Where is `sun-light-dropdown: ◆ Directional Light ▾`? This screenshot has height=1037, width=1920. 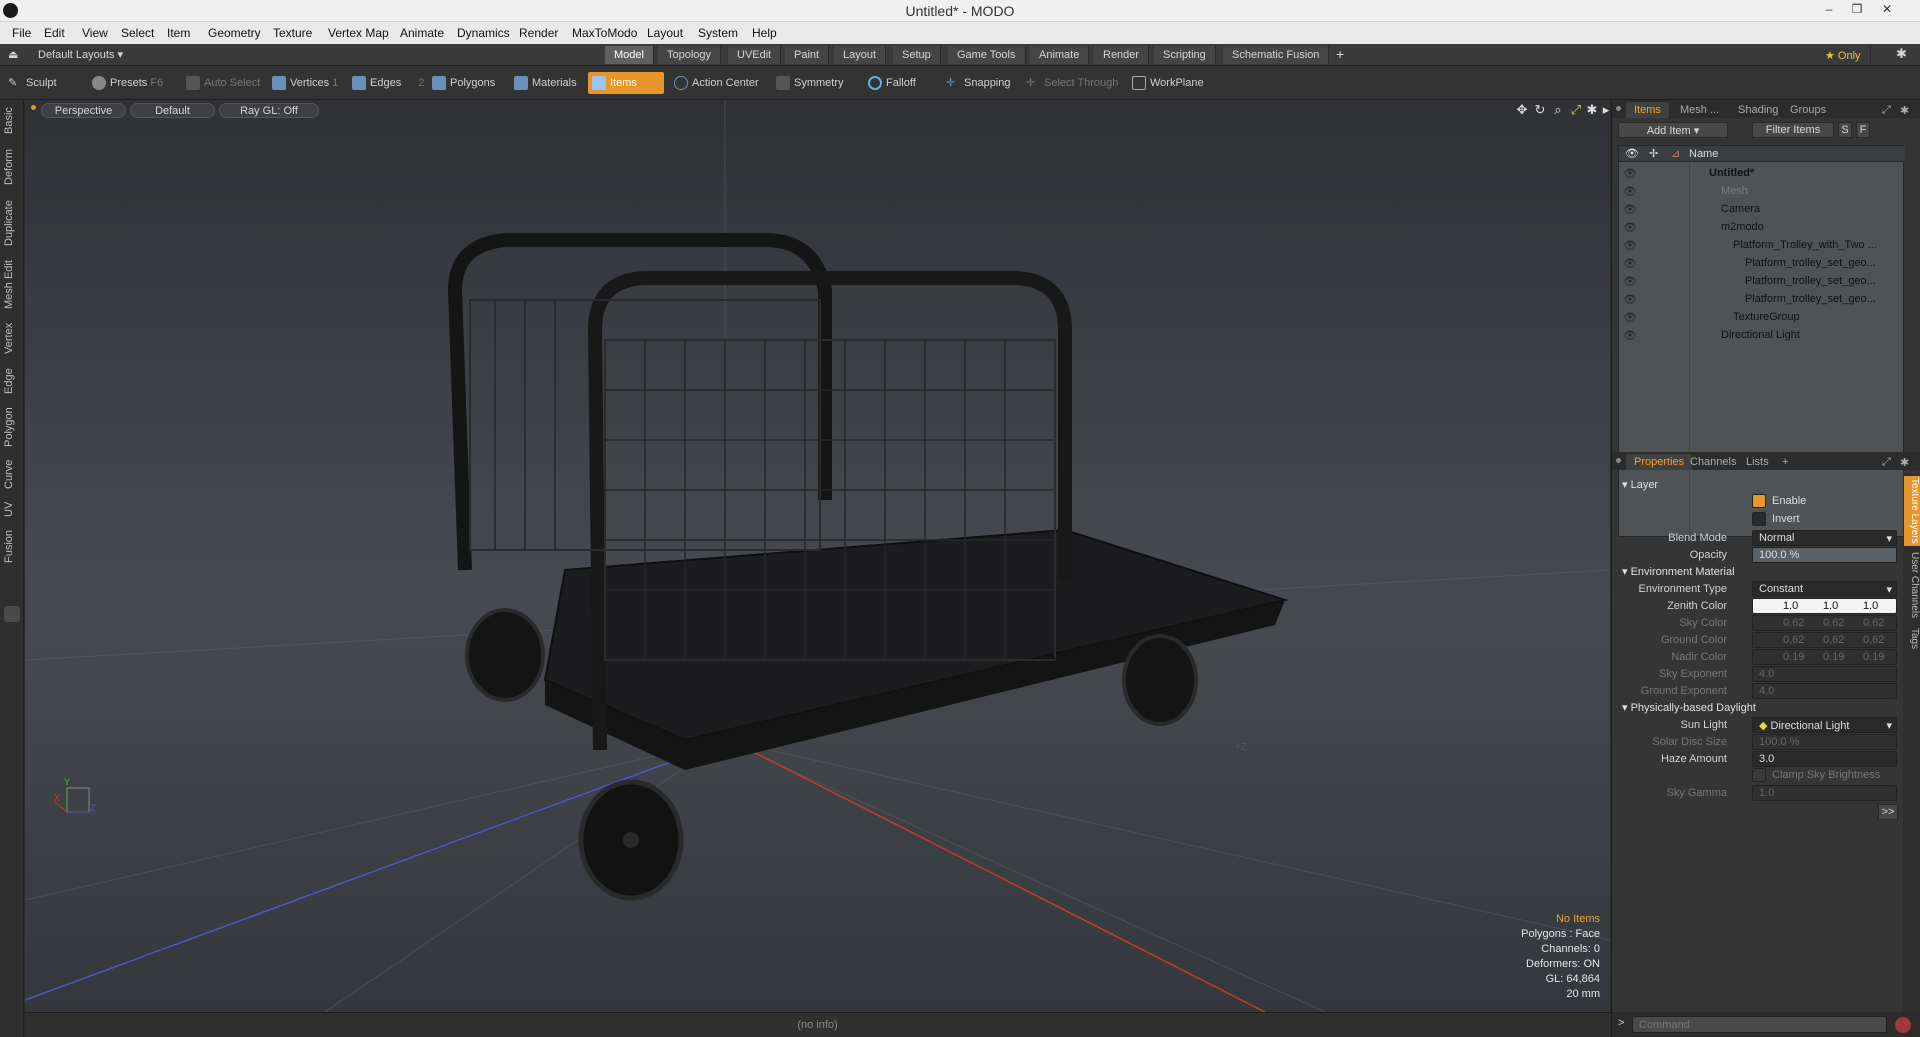
sun-light-dropdown: ◆ Directional Light ▾ is located at coordinates (1824, 725).